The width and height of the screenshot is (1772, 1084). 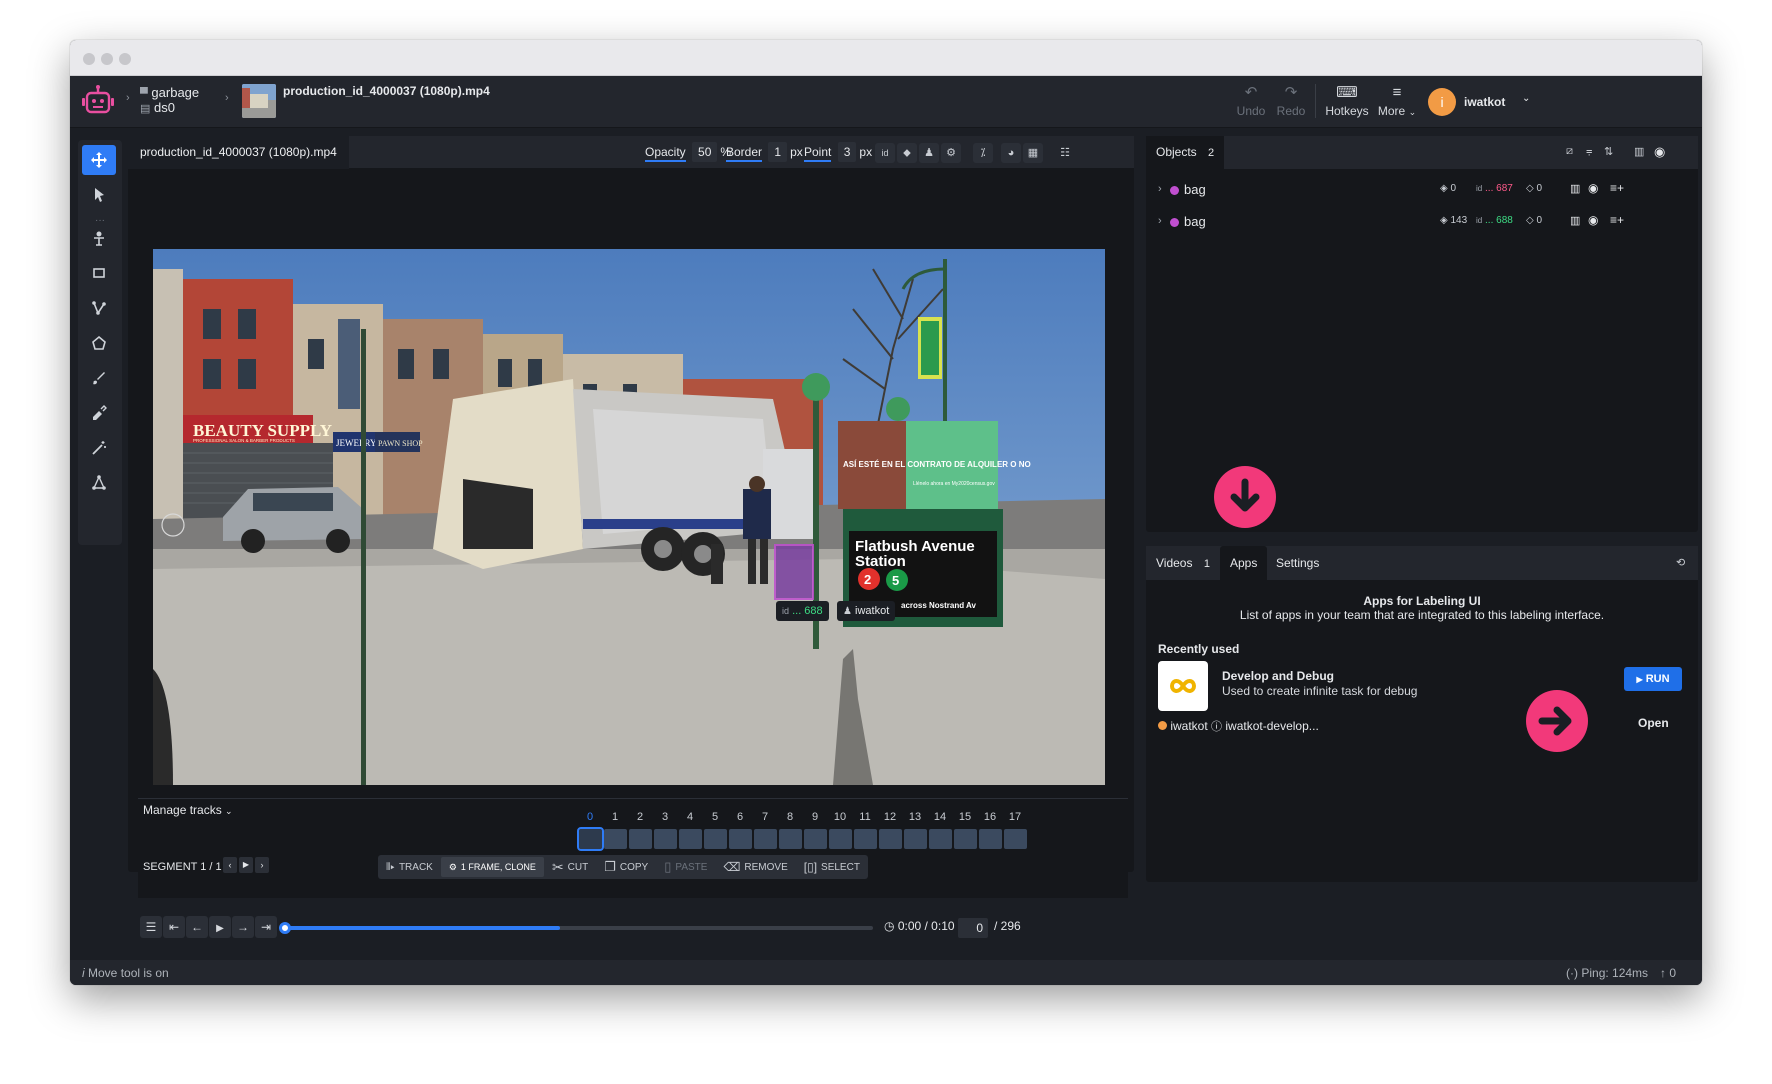 What do you see at coordinates (815, 817) in the screenshot?
I see `frame-number: 9` at bounding box center [815, 817].